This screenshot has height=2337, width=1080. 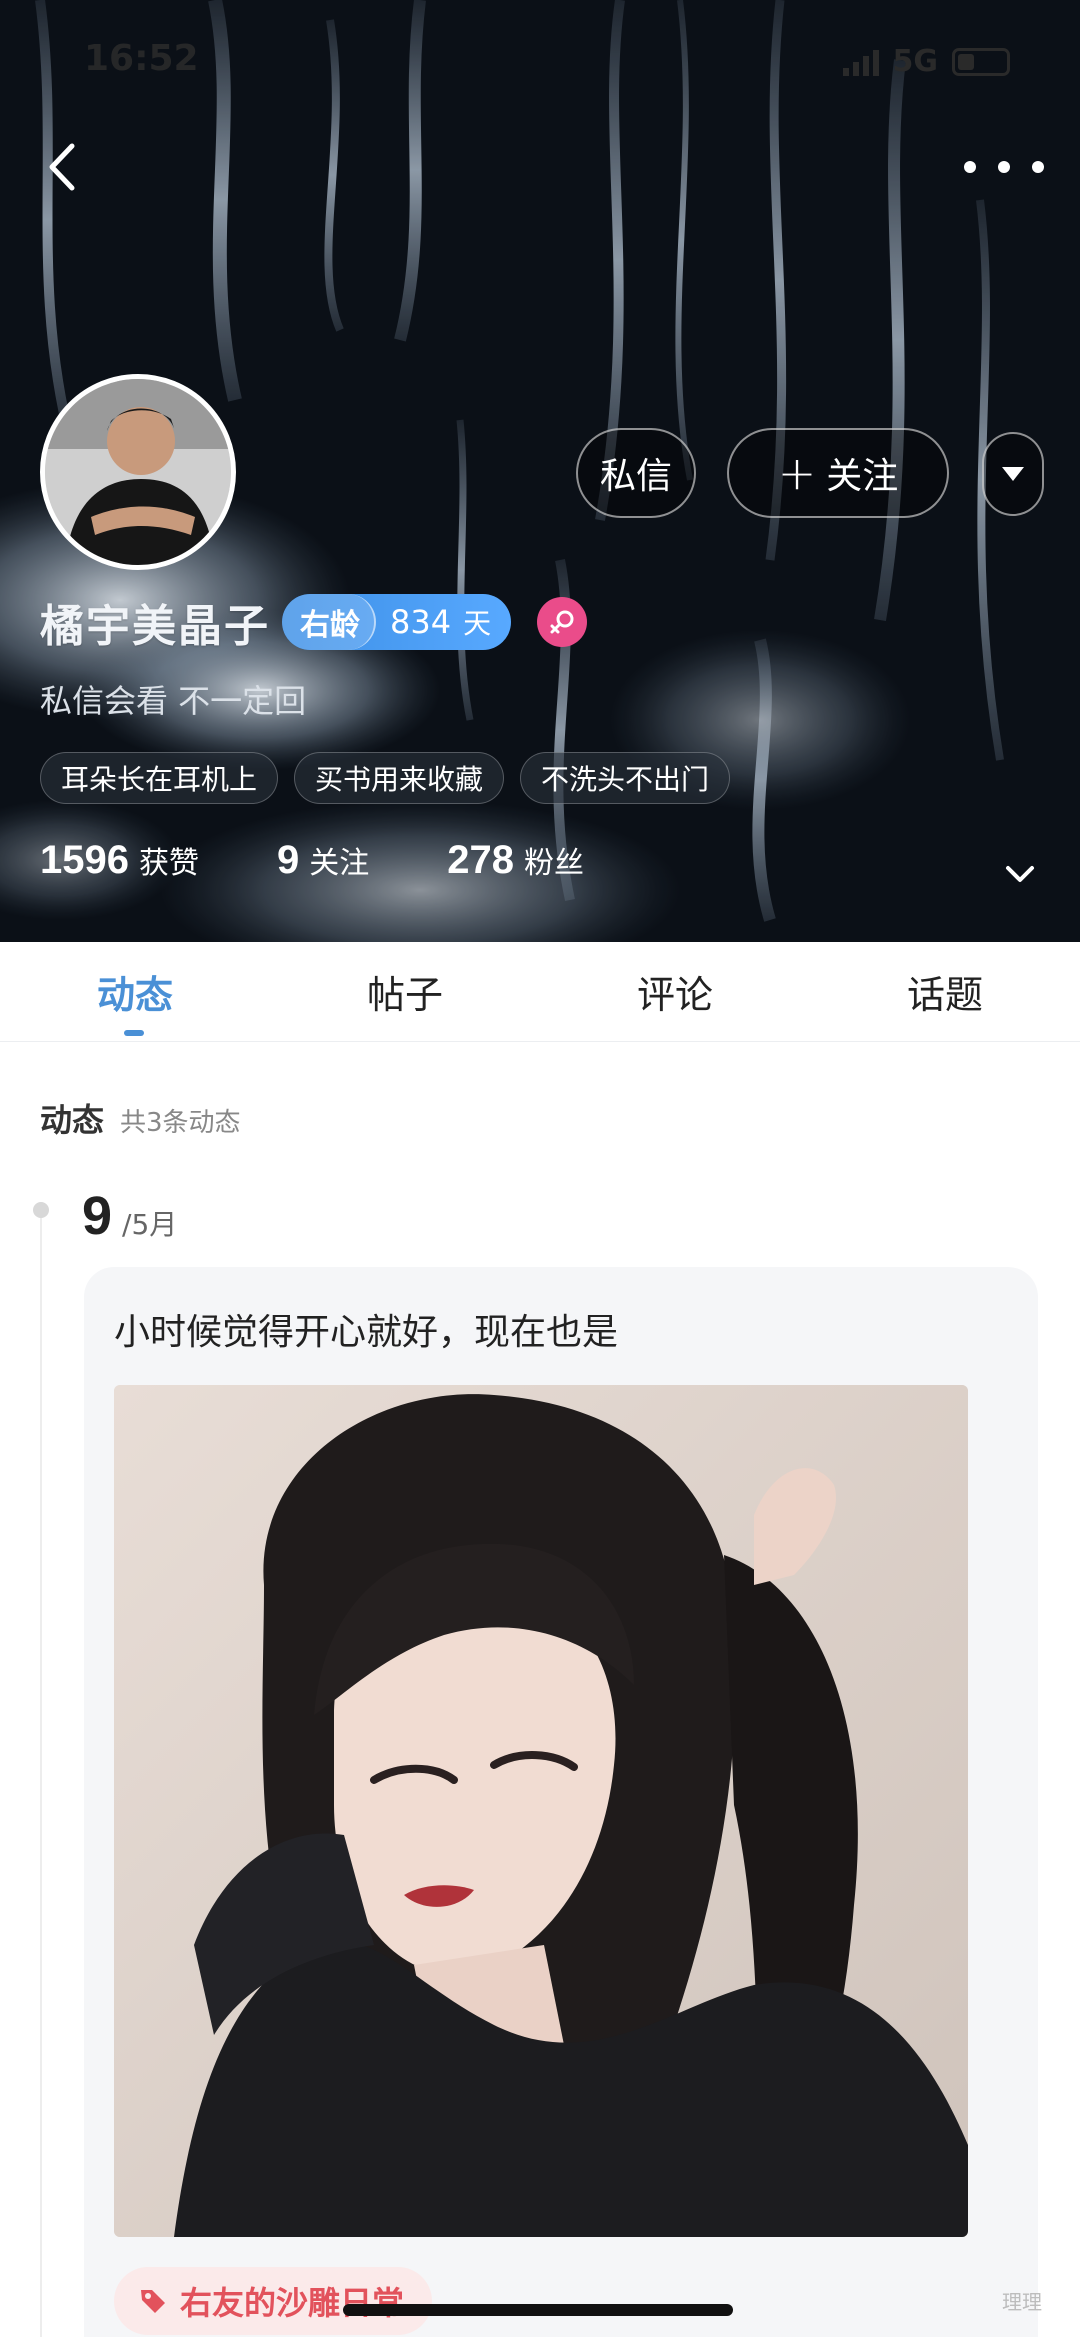 What do you see at coordinates (288, 860) in the screenshot?
I see `stat-value: 9` at bounding box center [288, 860].